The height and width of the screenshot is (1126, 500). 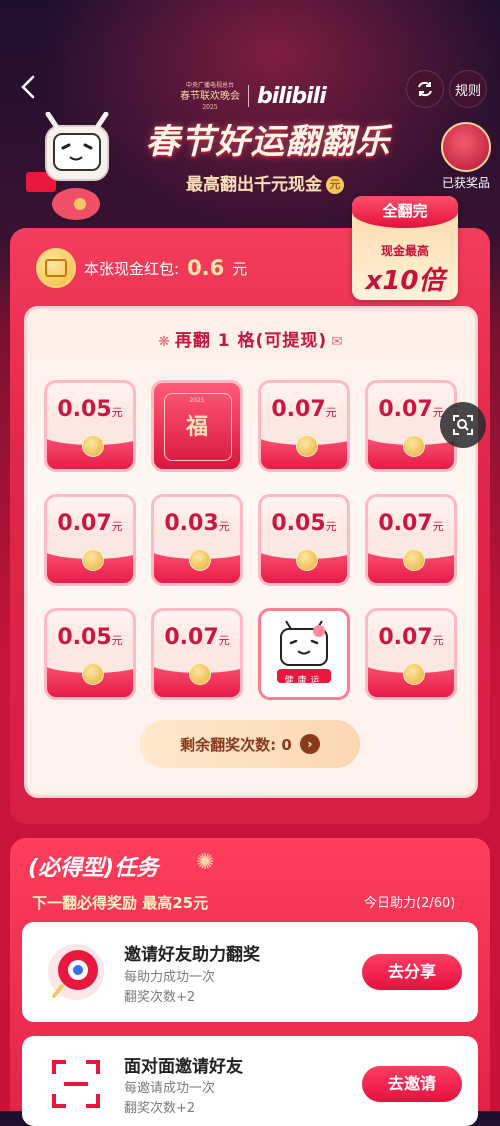 What do you see at coordinates (292, 96) in the screenshot?
I see `bilibili-logo: bilibili` at bounding box center [292, 96].